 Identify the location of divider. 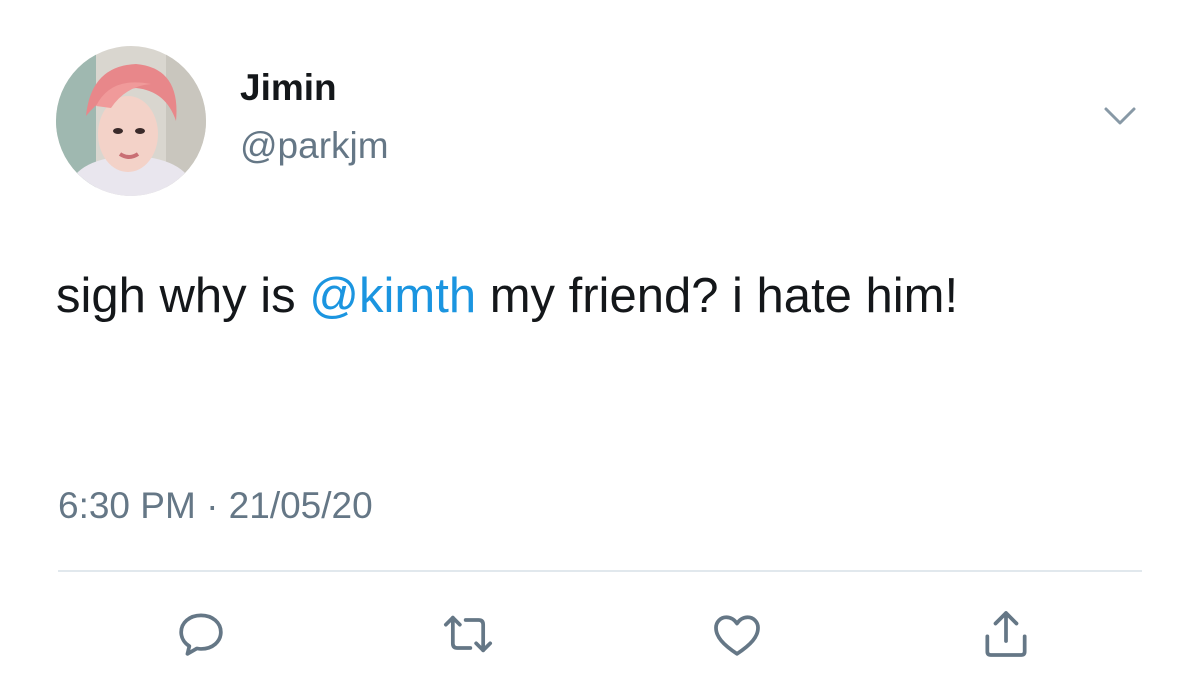
(600, 571).